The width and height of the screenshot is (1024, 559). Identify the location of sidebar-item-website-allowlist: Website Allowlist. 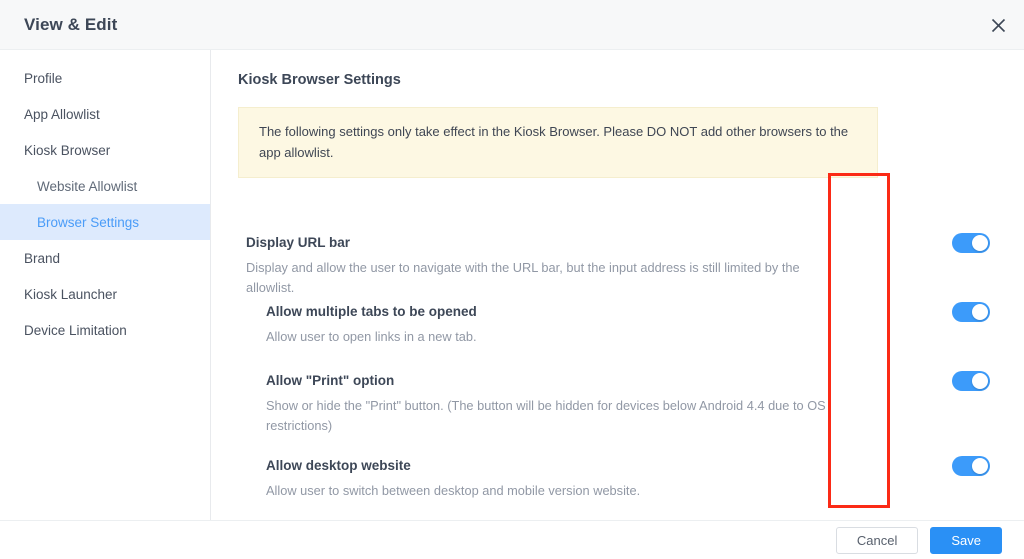
(105, 186).